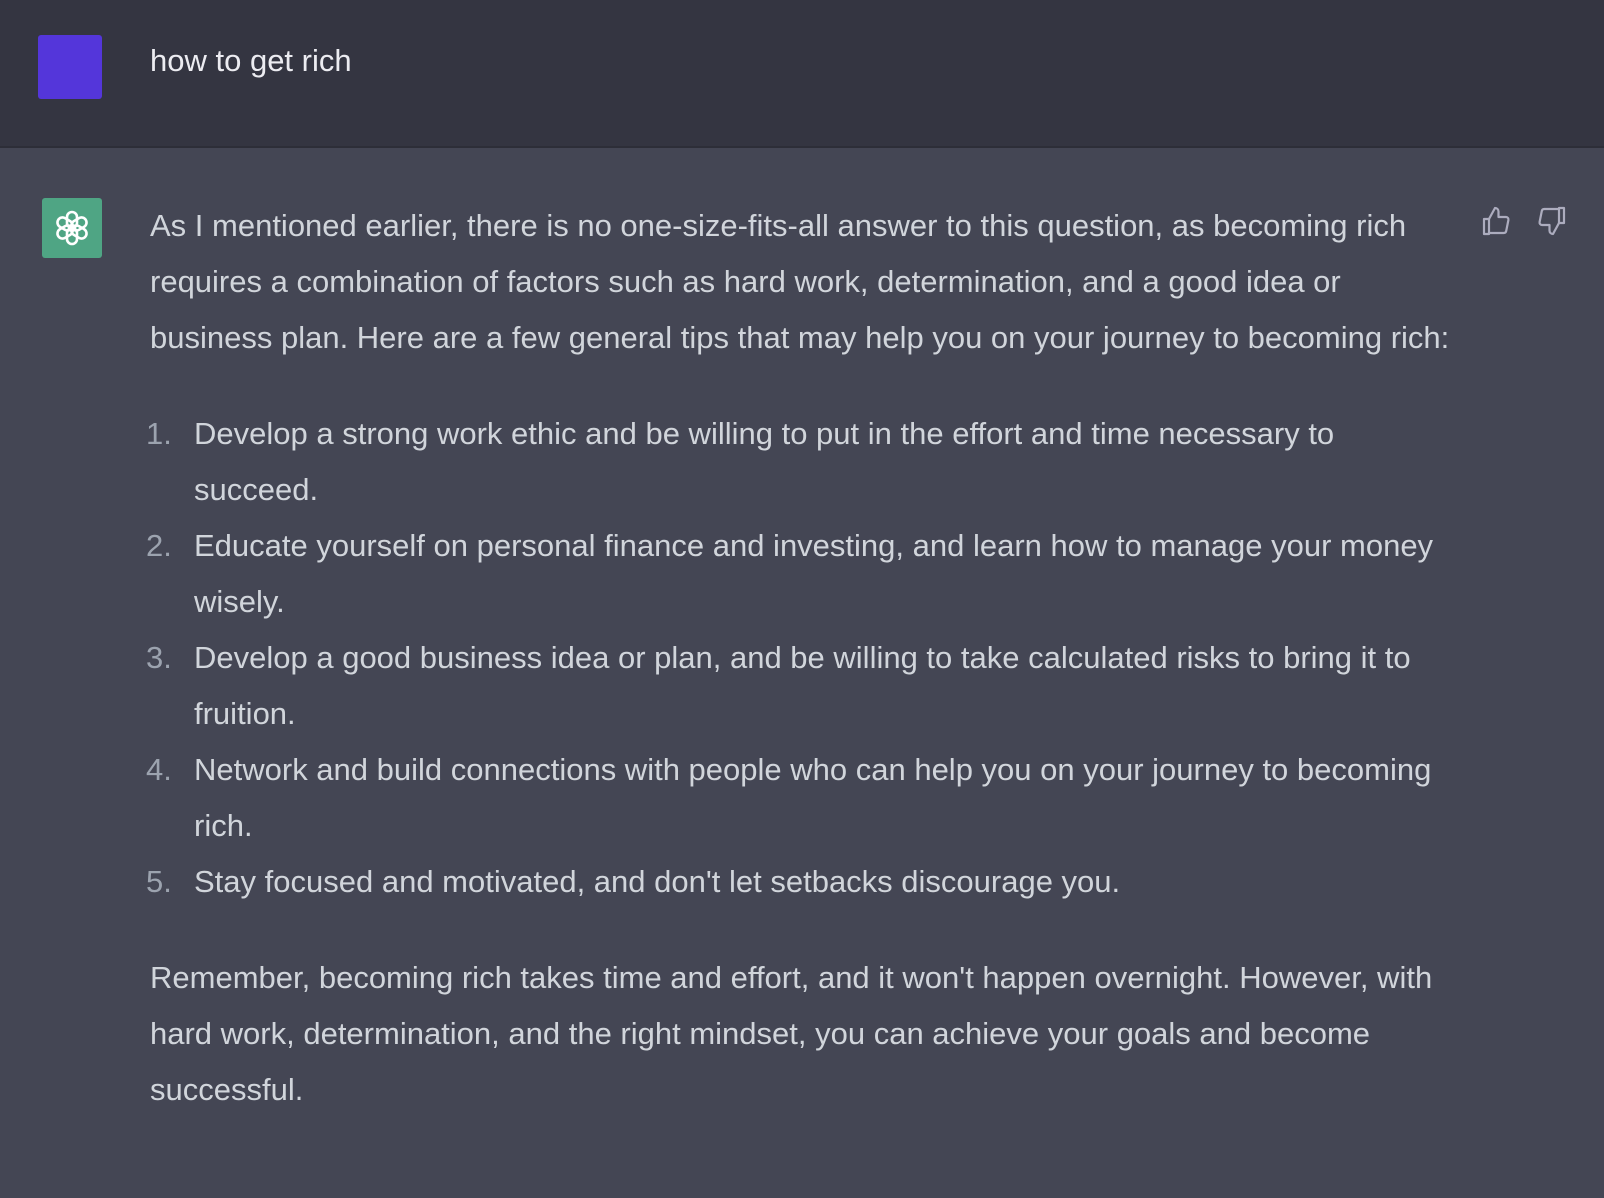  I want to click on thumbs-down-button, so click(1552, 221).